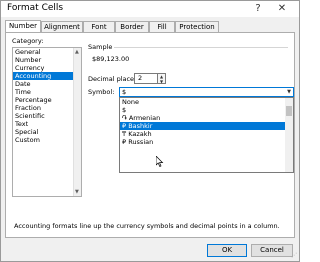  What do you see at coordinates (289, 111) in the screenshot?
I see `scrollbar-thumb` at bounding box center [289, 111].